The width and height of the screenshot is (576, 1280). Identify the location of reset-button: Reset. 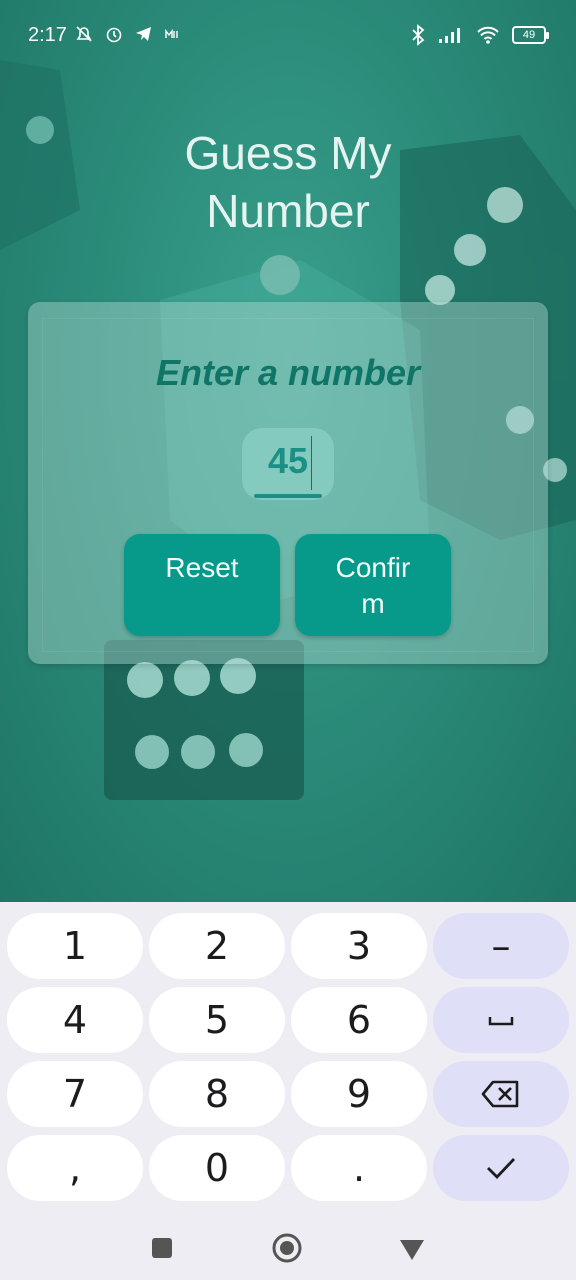
(202, 585).